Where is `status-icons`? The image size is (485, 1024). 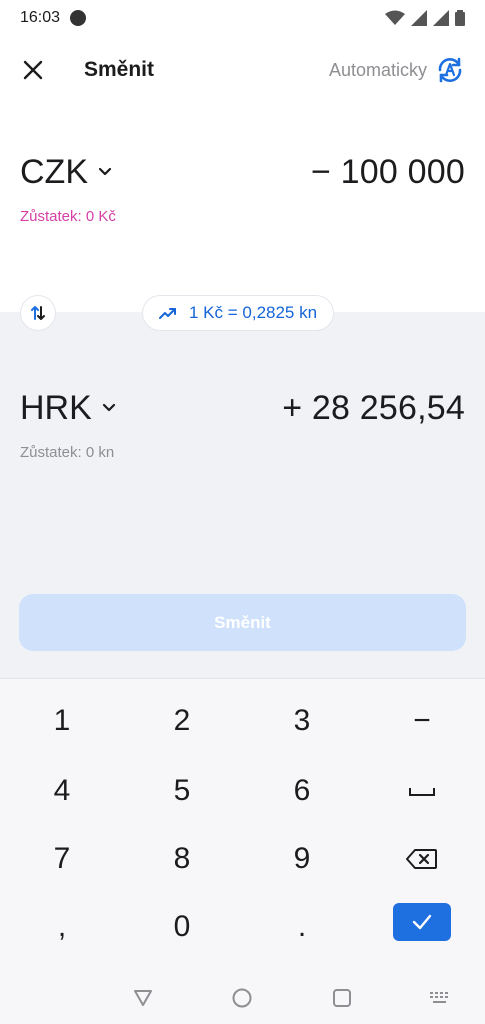 status-icons is located at coordinates (425, 18).